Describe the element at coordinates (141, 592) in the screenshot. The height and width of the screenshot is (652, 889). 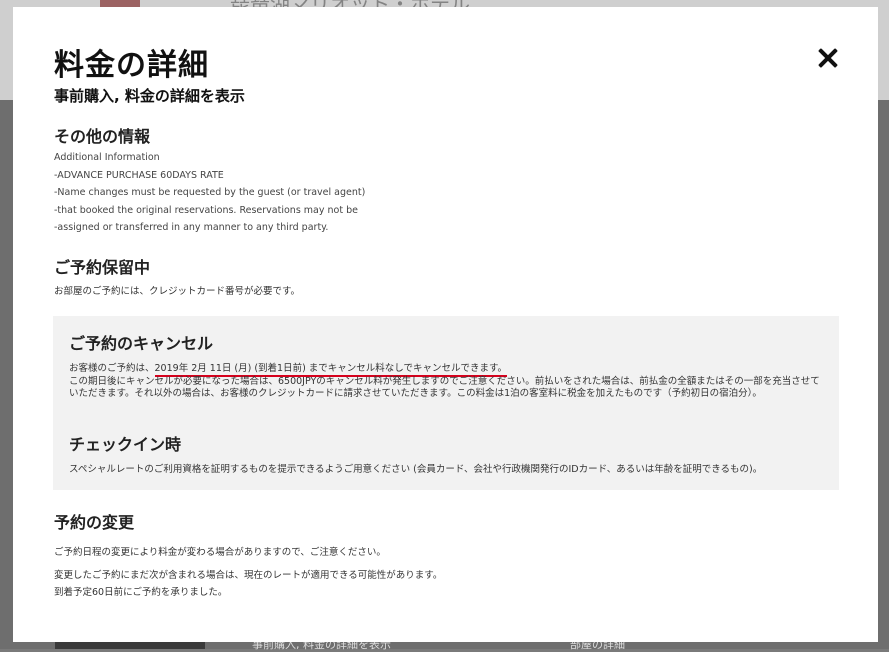
I see `change-text-3: 到着予定60日前にご予約を承りました。` at that location.